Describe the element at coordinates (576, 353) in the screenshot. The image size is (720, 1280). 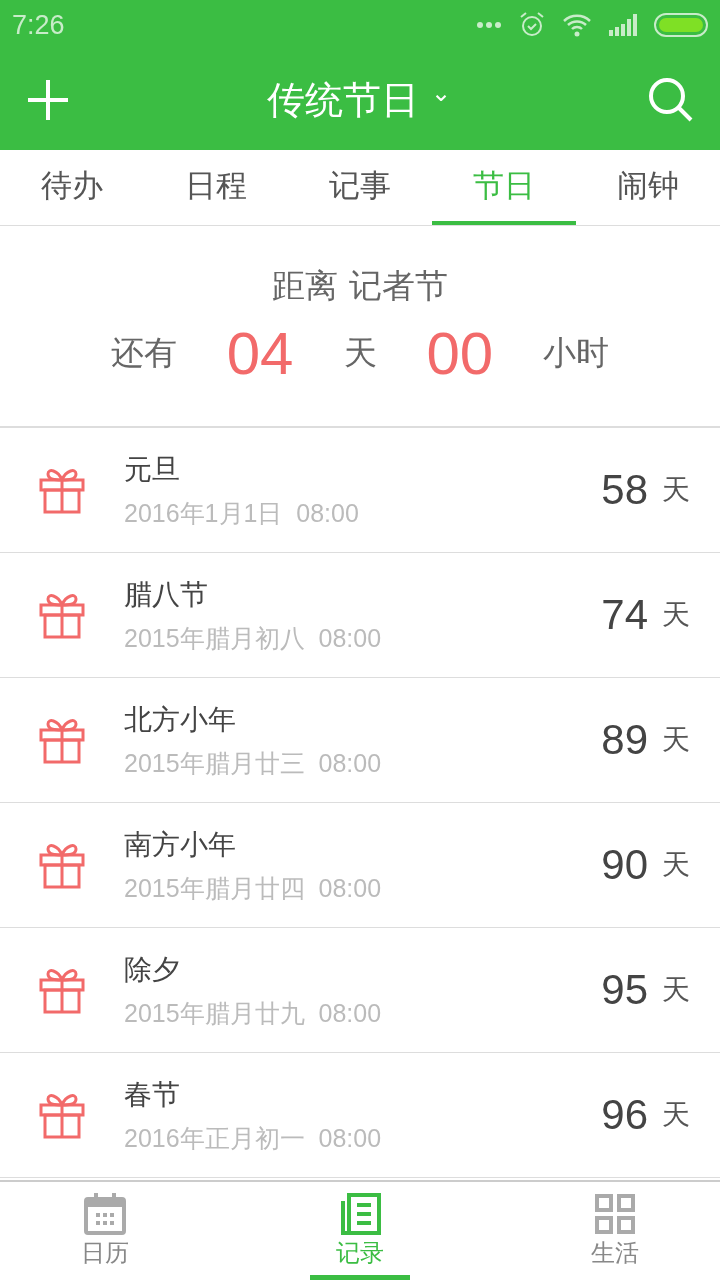
I see `countdown-hours-unit: 小时` at that location.